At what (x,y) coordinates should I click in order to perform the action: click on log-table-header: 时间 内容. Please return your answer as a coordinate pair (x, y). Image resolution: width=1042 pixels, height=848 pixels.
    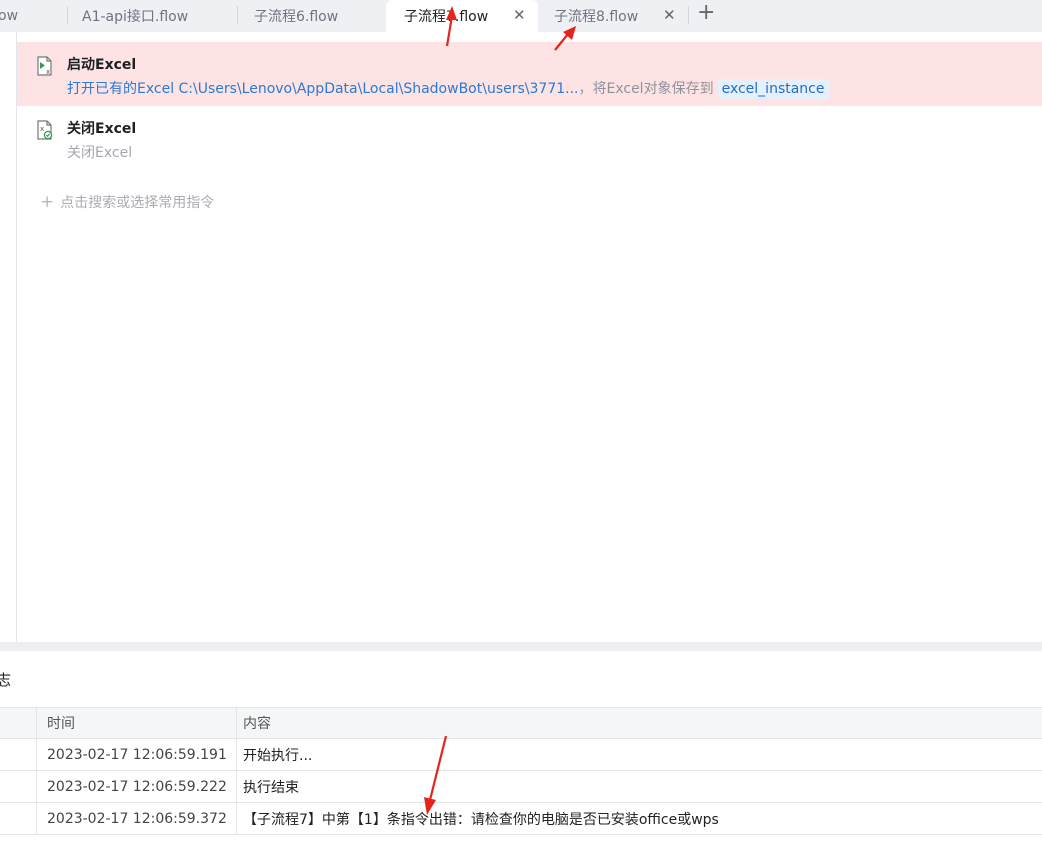
    Looking at the image, I should click on (521, 723).